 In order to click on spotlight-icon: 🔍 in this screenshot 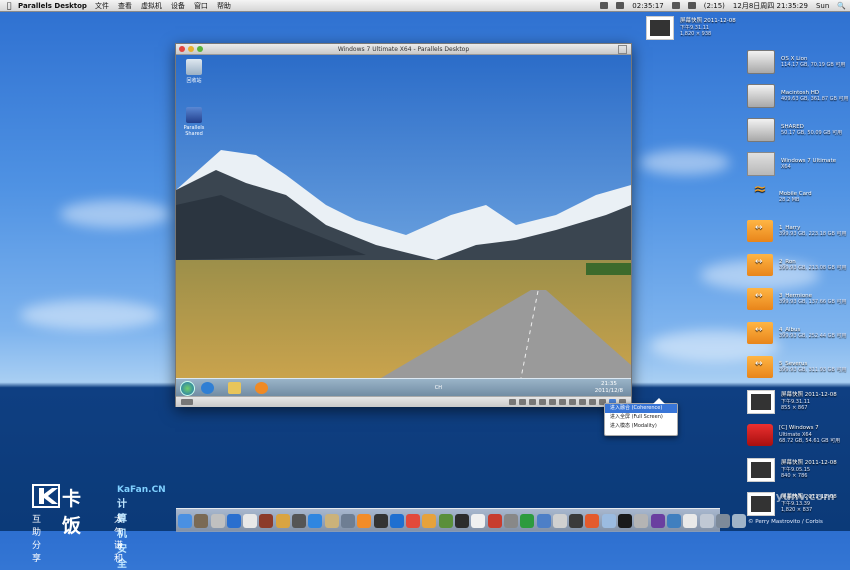, I will do `click(841, 6)`.